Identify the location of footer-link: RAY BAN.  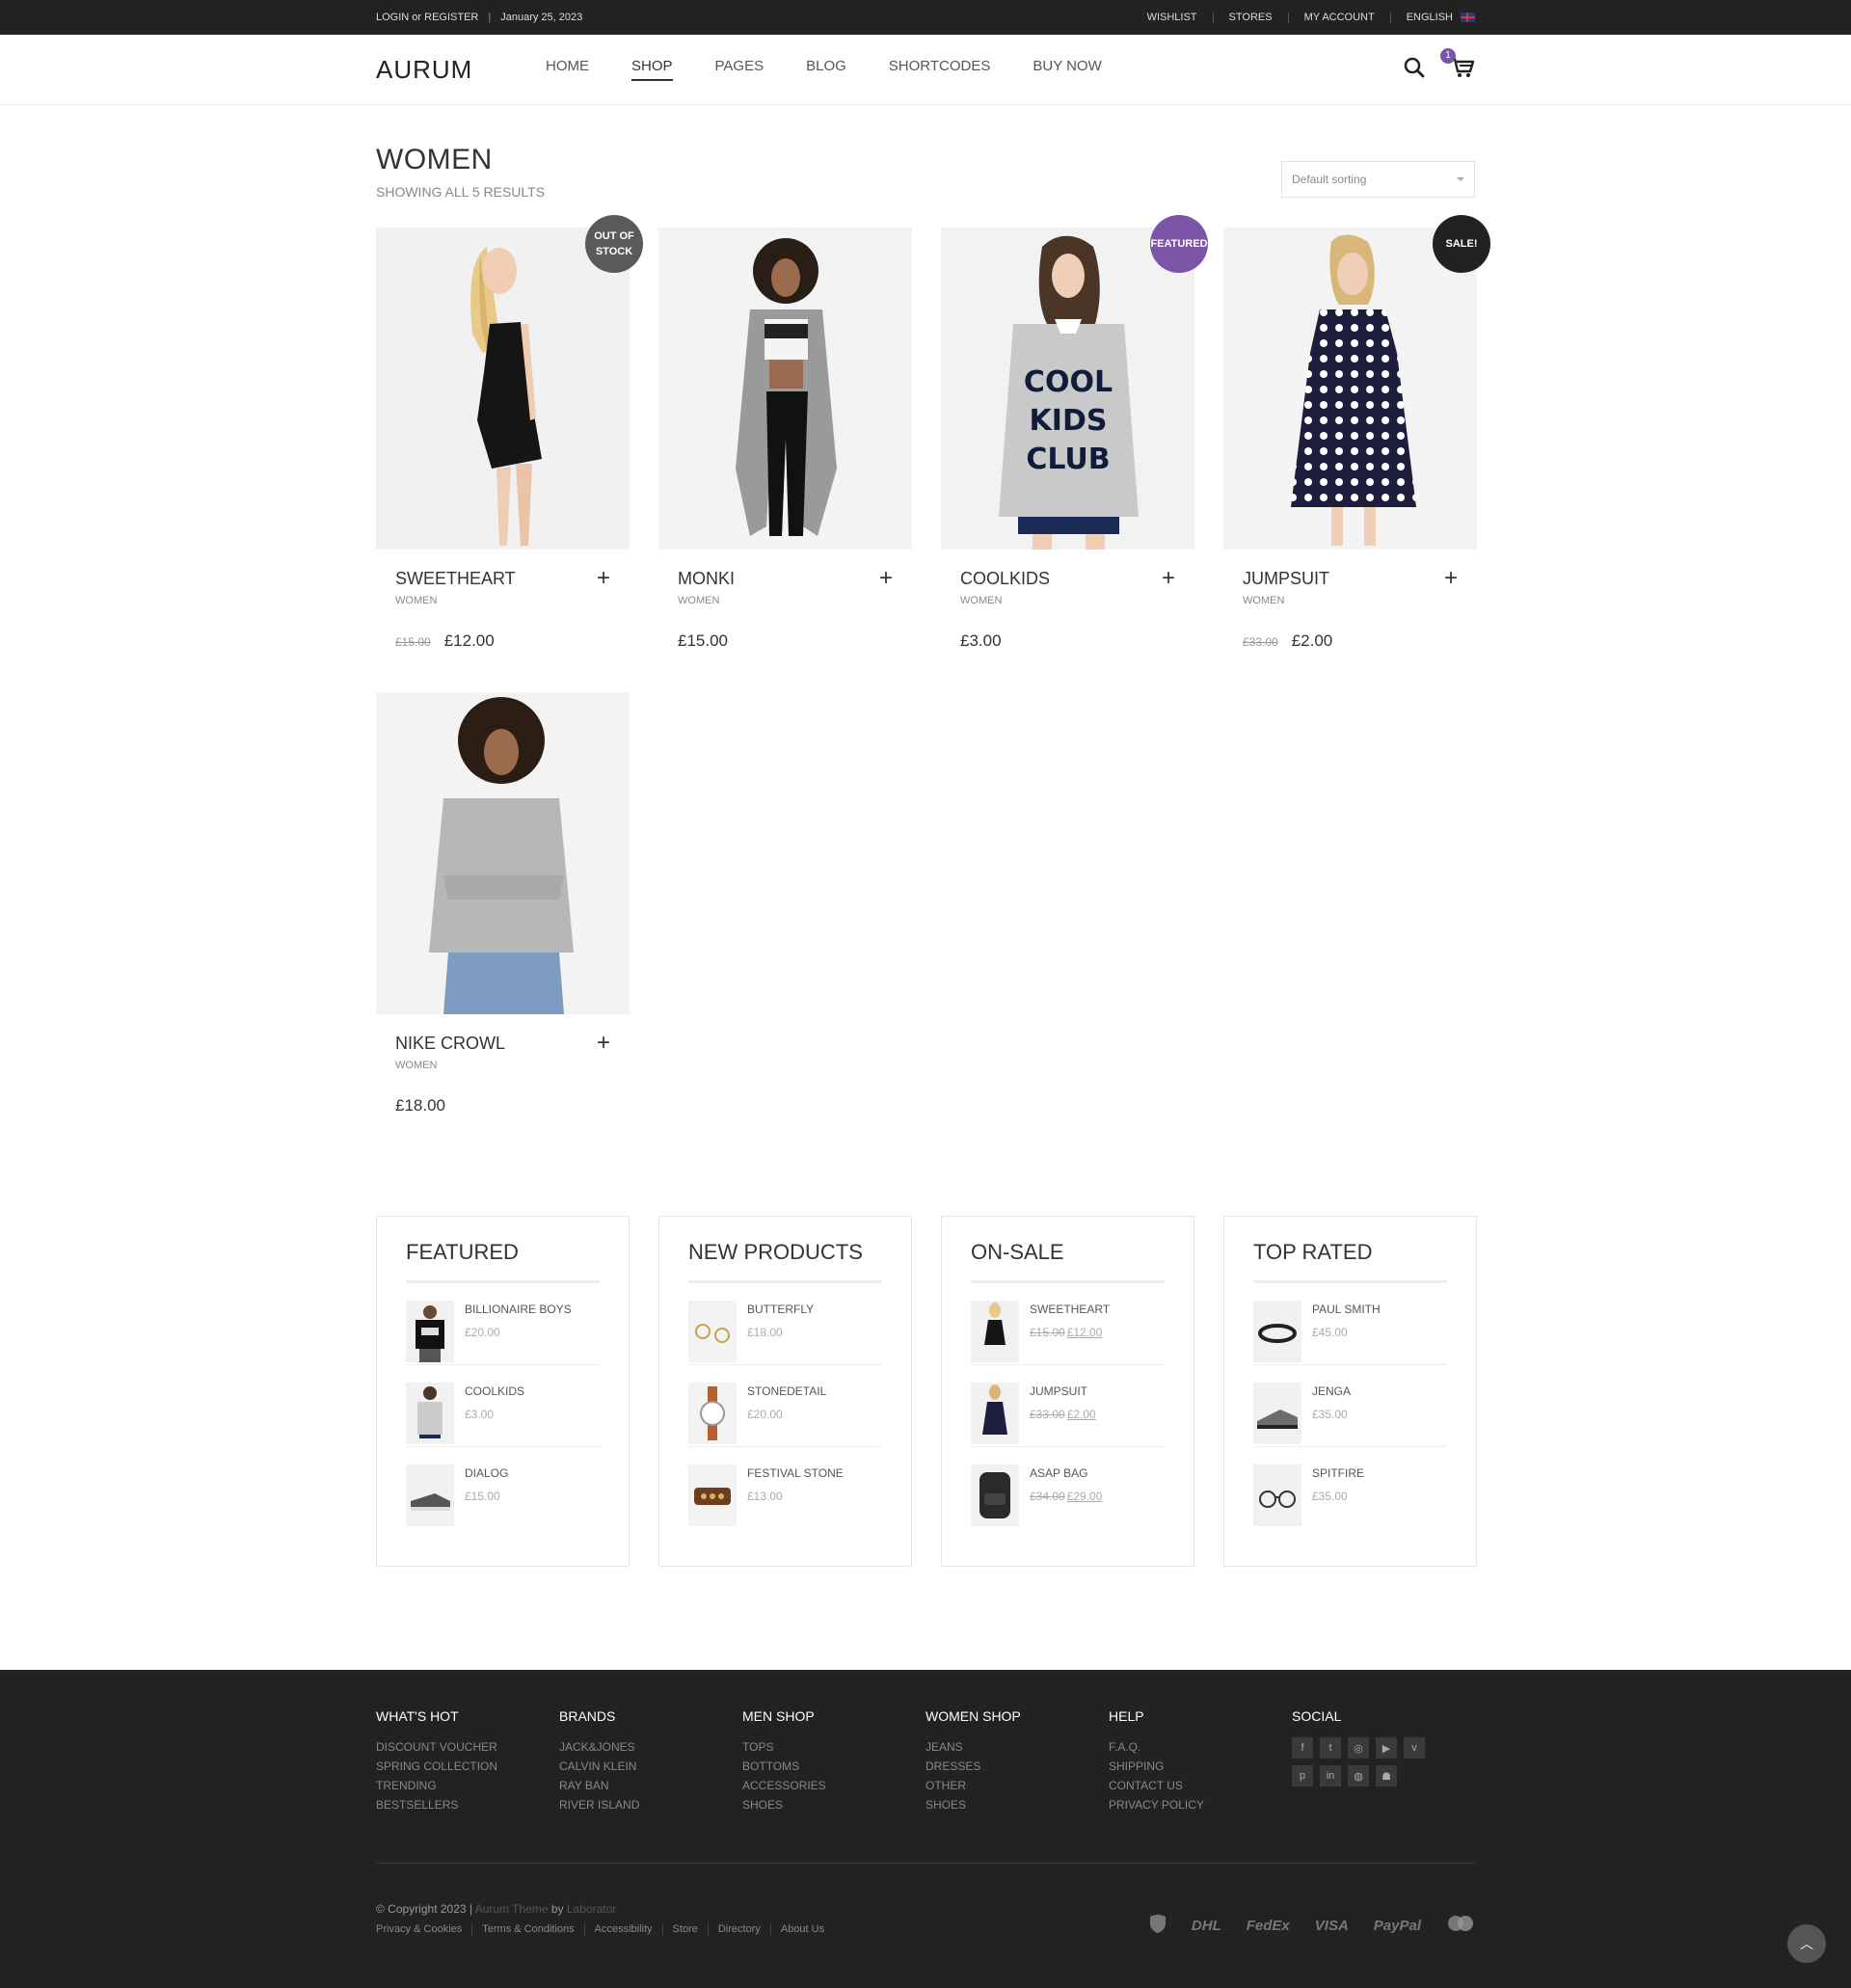
(650, 1785).